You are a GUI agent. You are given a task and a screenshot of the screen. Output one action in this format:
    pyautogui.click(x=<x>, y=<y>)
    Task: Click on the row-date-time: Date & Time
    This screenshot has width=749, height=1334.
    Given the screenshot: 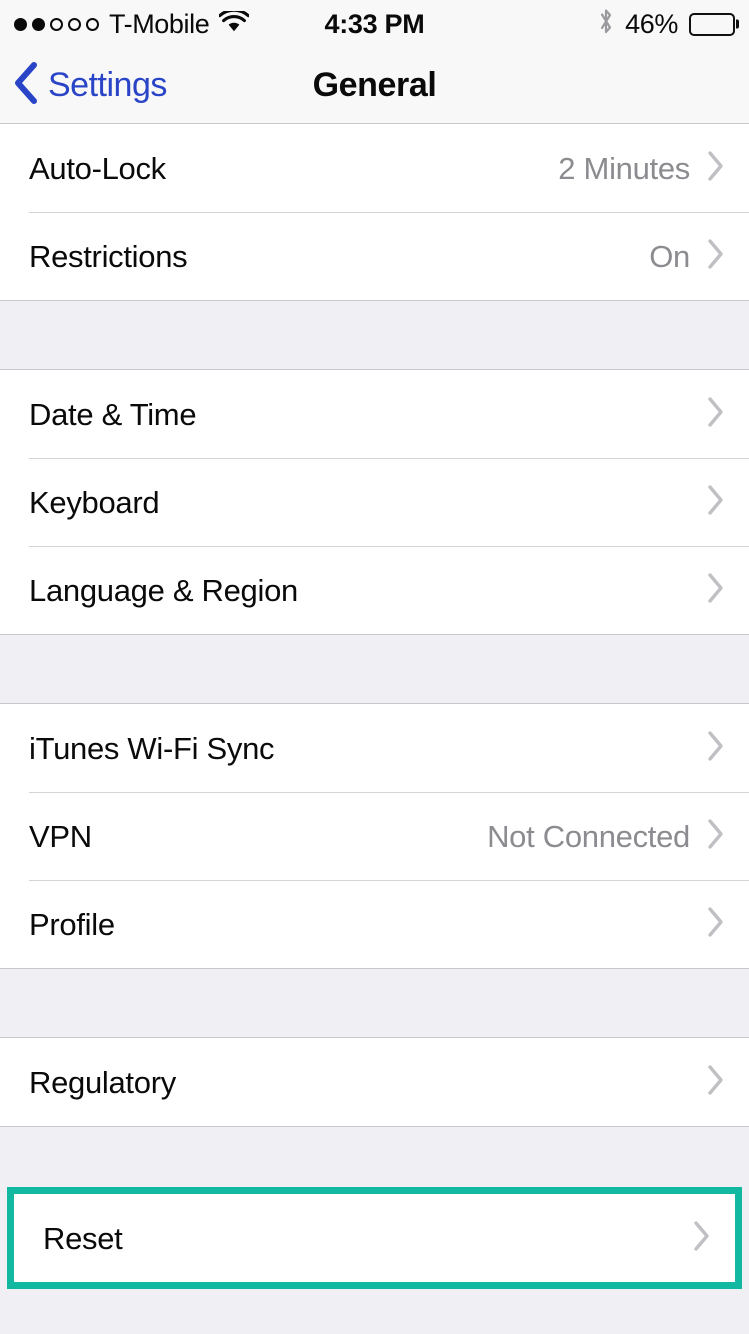 What is the action you would take?
    pyautogui.click(x=374, y=414)
    